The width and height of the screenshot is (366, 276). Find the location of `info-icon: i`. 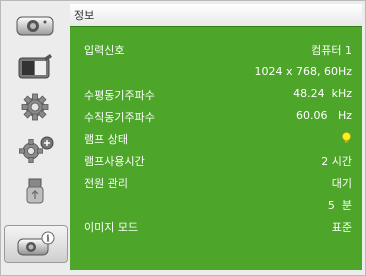

info-icon: i is located at coordinates (36, 243).